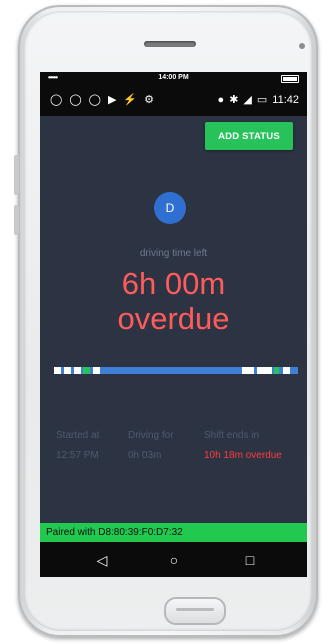  What do you see at coordinates (151, 435) in the screenshot?
I see `driving-for-label: Driving for` at bounding box center [151, 435].